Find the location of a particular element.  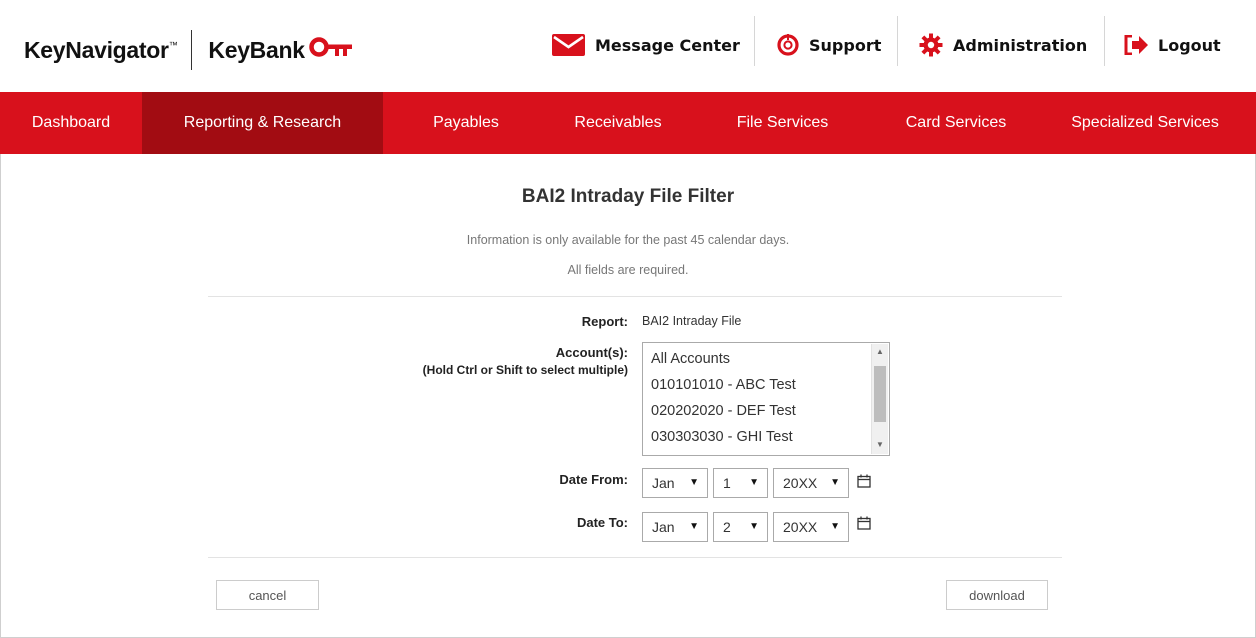

account-option: 030303030 - GHI Test is located at coordinates (722, 437).